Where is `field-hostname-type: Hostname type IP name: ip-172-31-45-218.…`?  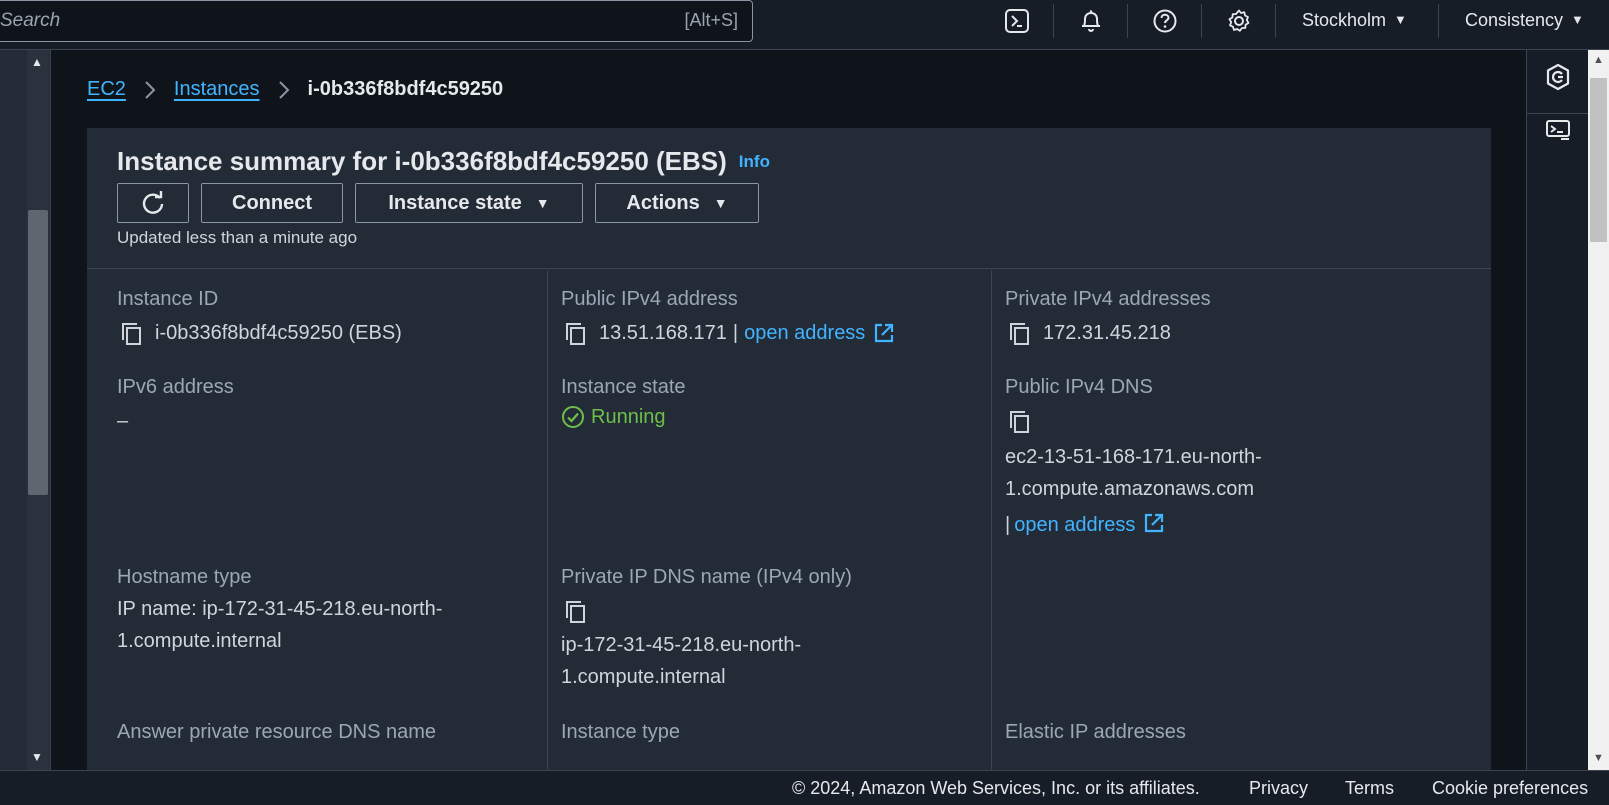
field-hostname-type: Hostname type IP name: ip-172-31-45-218.… is located at coordinates (279, 611).